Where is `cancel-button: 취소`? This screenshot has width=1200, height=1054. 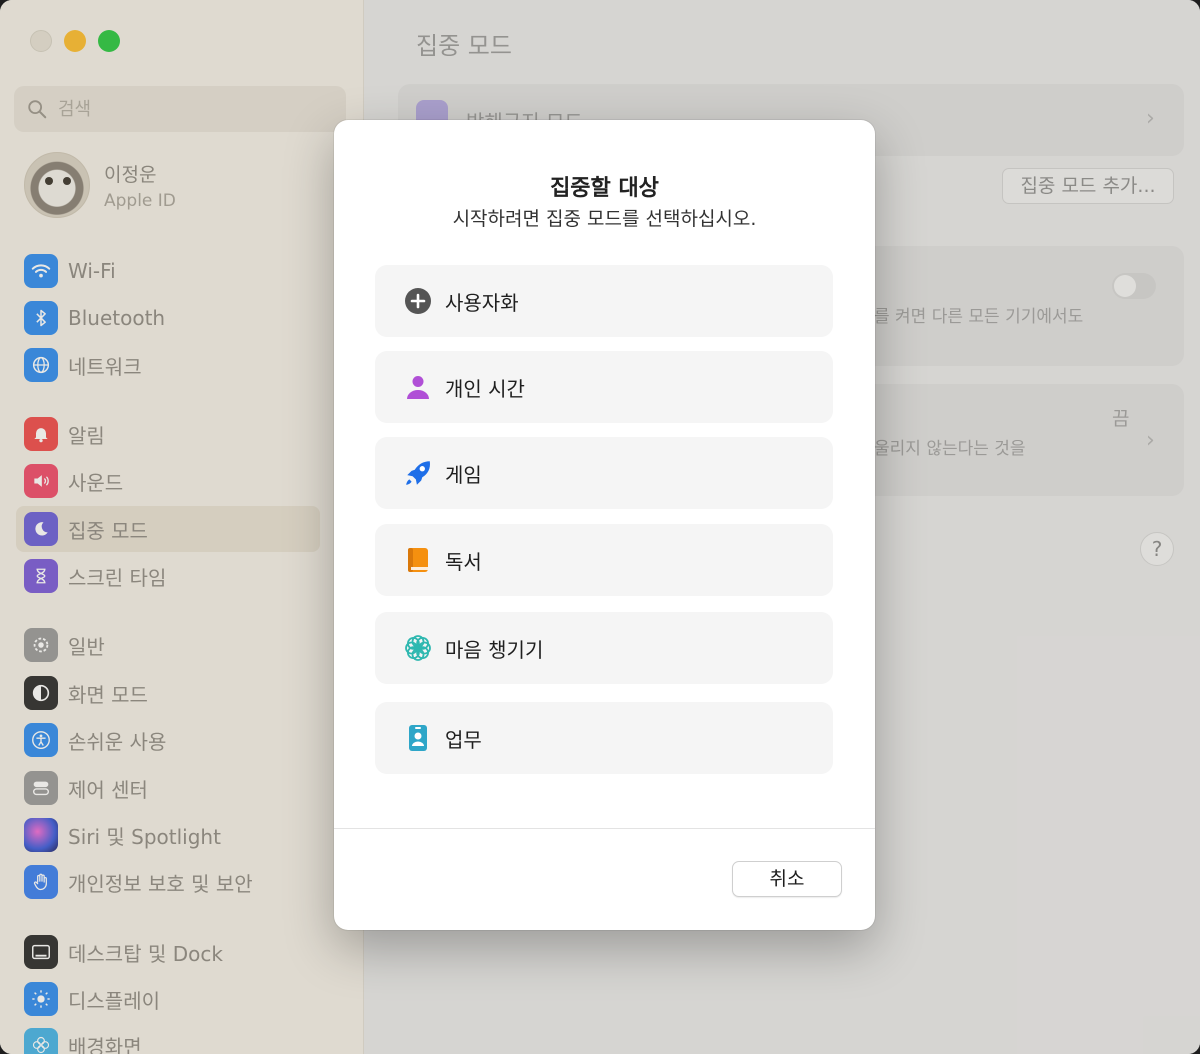 cancel-button: 취소 is located at coordinates (787, 879).